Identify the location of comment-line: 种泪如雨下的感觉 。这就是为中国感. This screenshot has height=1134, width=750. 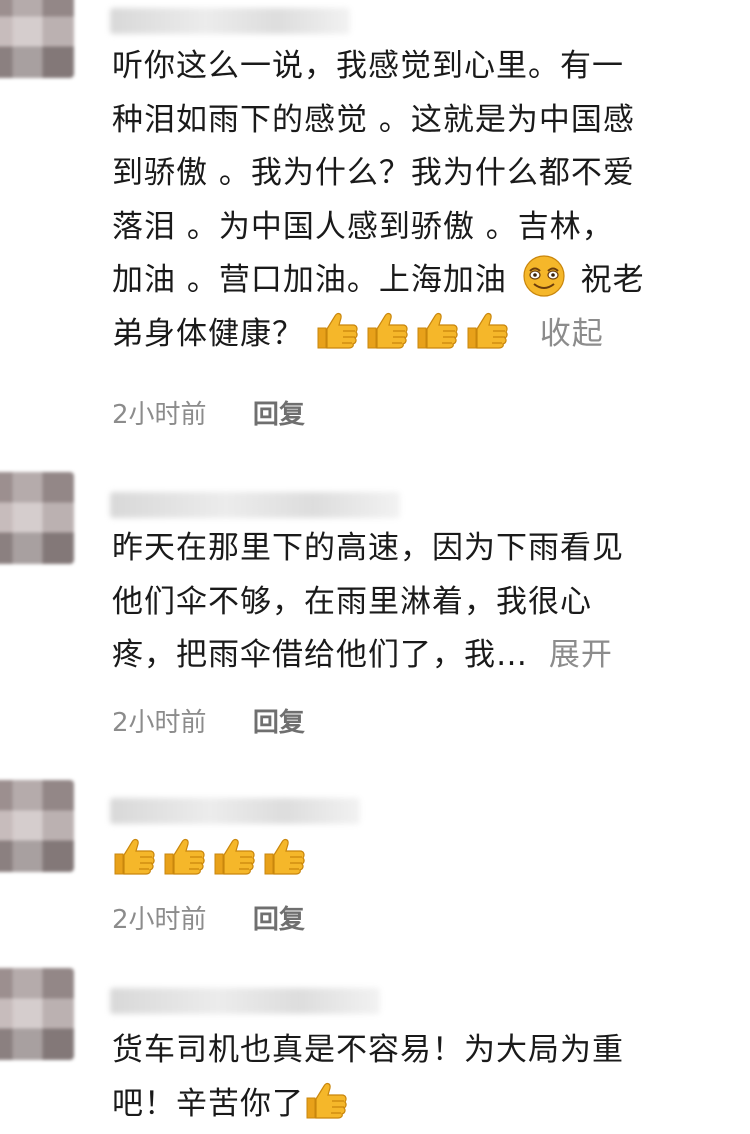
(373, 119).